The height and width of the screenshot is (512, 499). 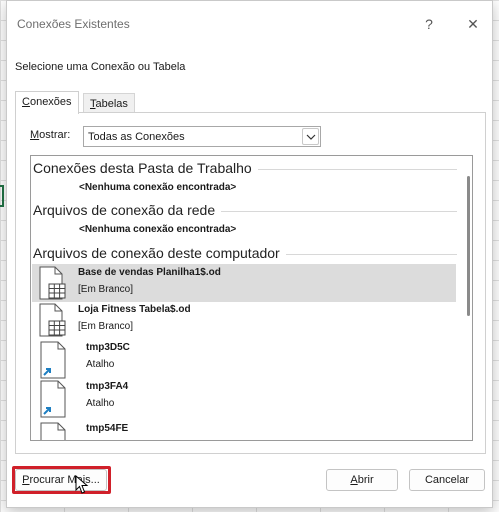 I want to click on section-header-workbook: Conexões desta Pasta de Trabalho, so click(x=245, y=168).